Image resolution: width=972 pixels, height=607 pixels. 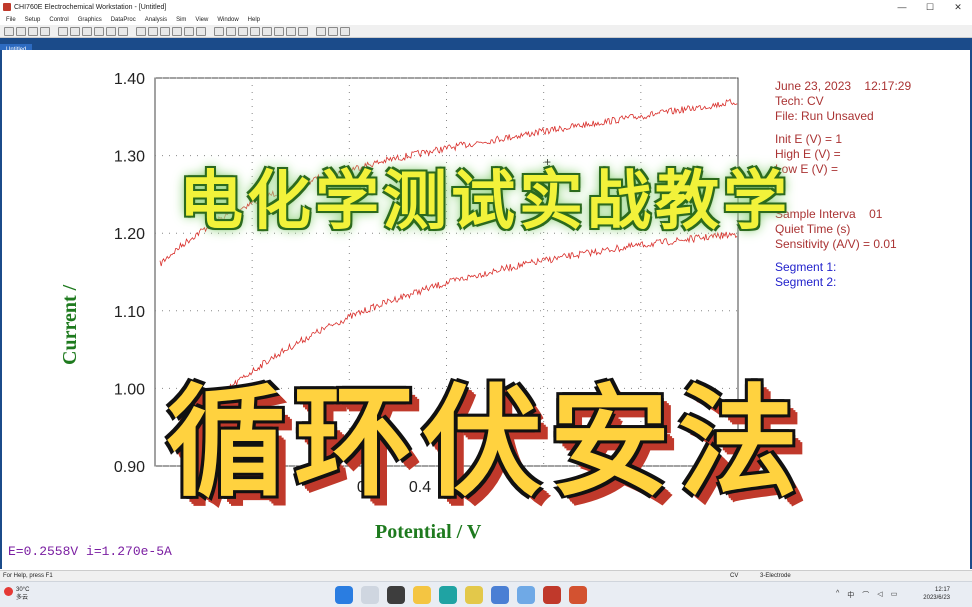 I want to click on overlay-banner-top: 电化学测试实战教学, so click(x=485, y=202).